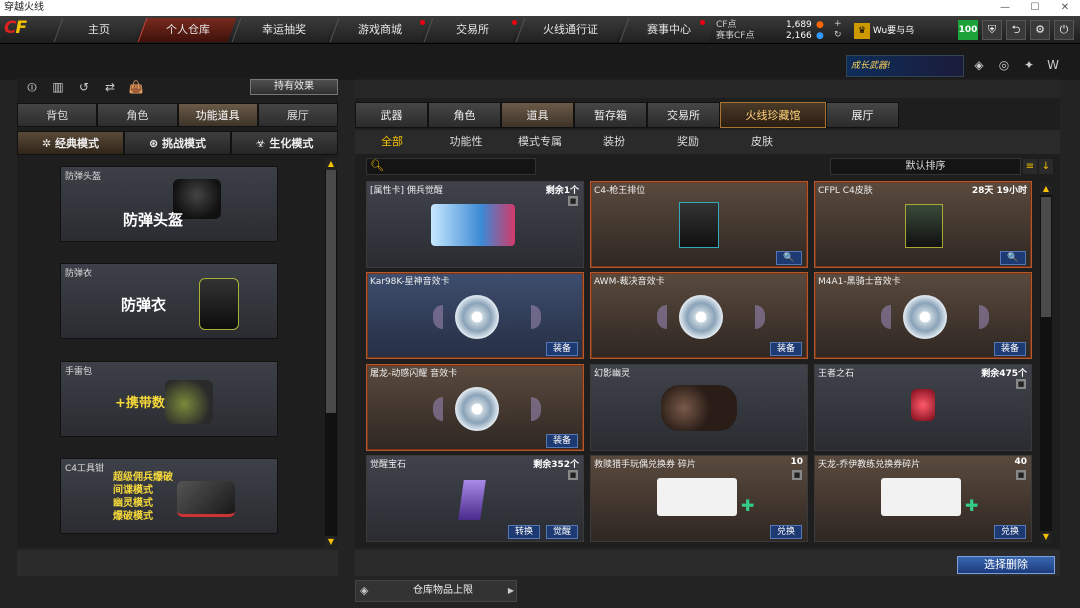 This screenshot has height=608, width=1080. What do you see at coordinates (1004, 65) in the screenshot?
I see `globe-icon: ◎` at bounding box center [1004, 65].